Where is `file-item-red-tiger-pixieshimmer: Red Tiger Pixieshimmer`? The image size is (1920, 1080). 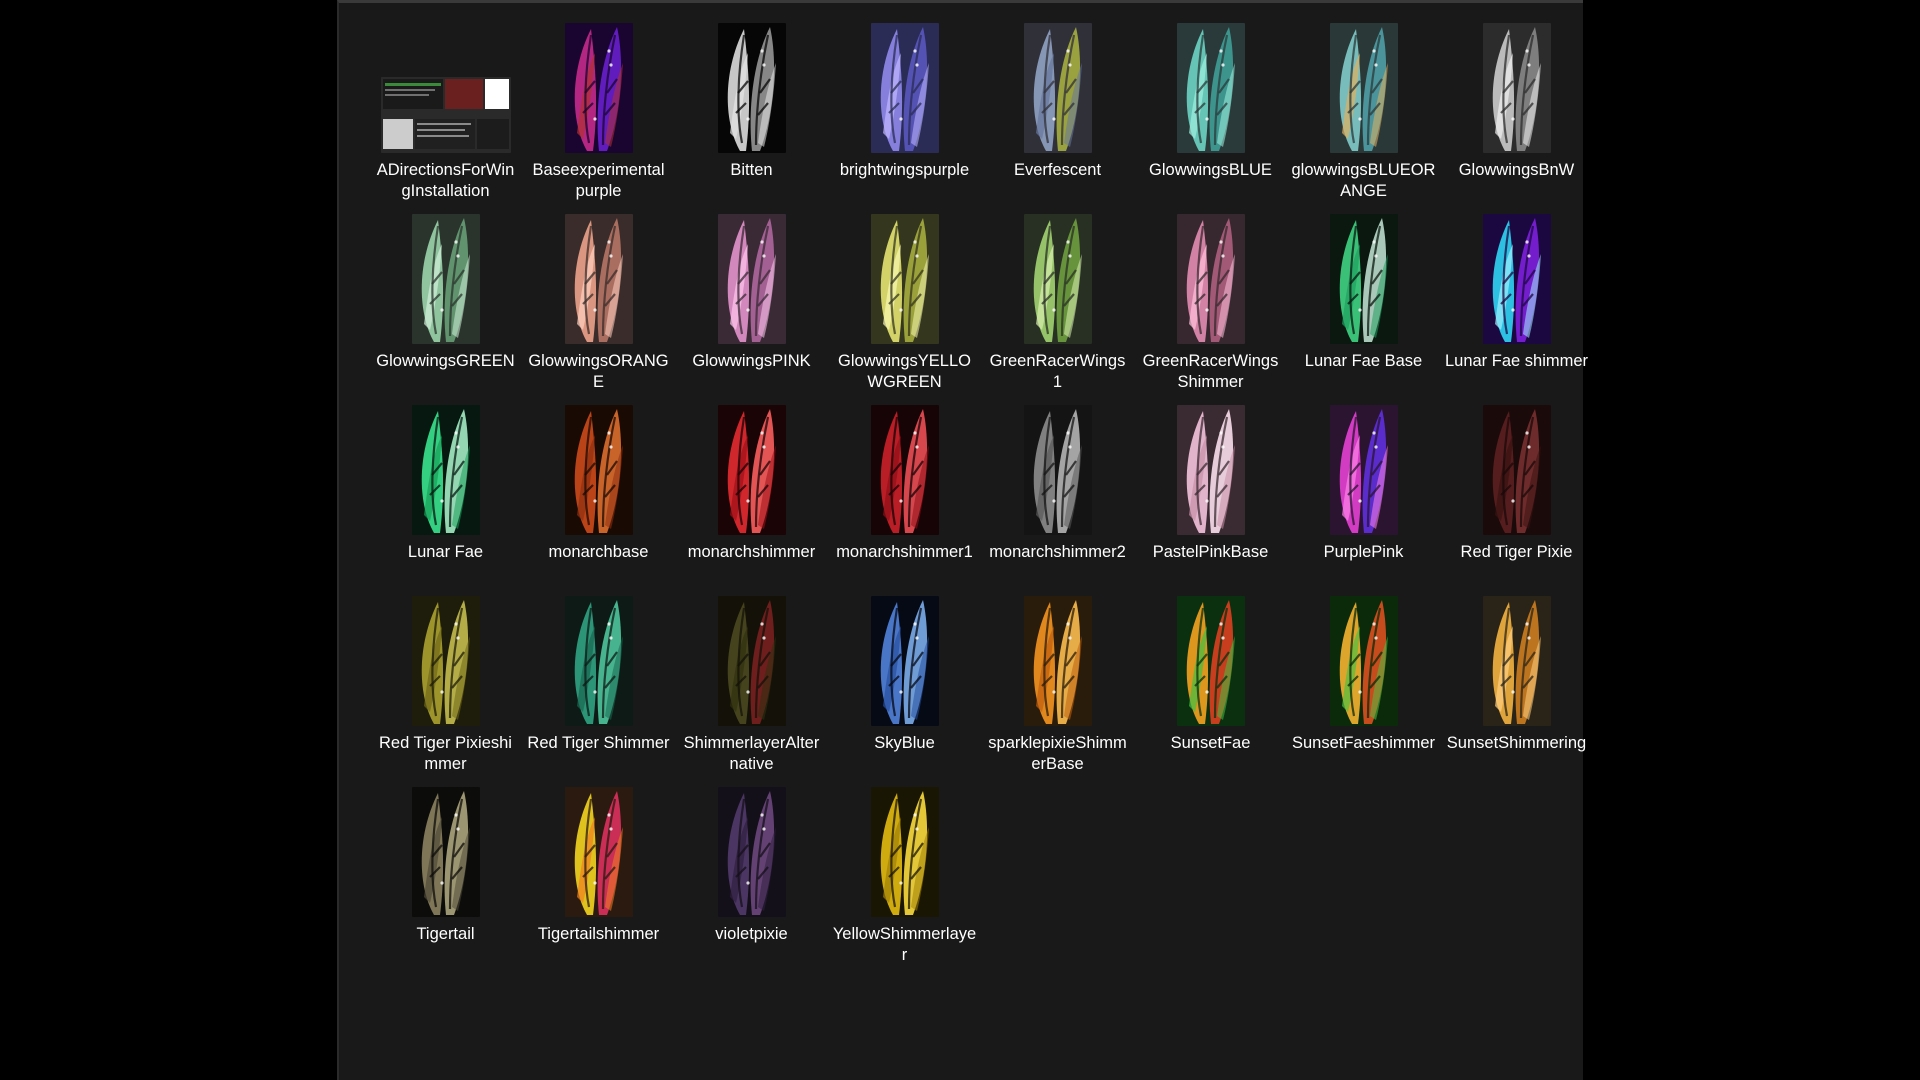
file-item-red-tiger-pixieshimmer: Red Tiger Pixieshimmer is located at coordinates (445, 685).